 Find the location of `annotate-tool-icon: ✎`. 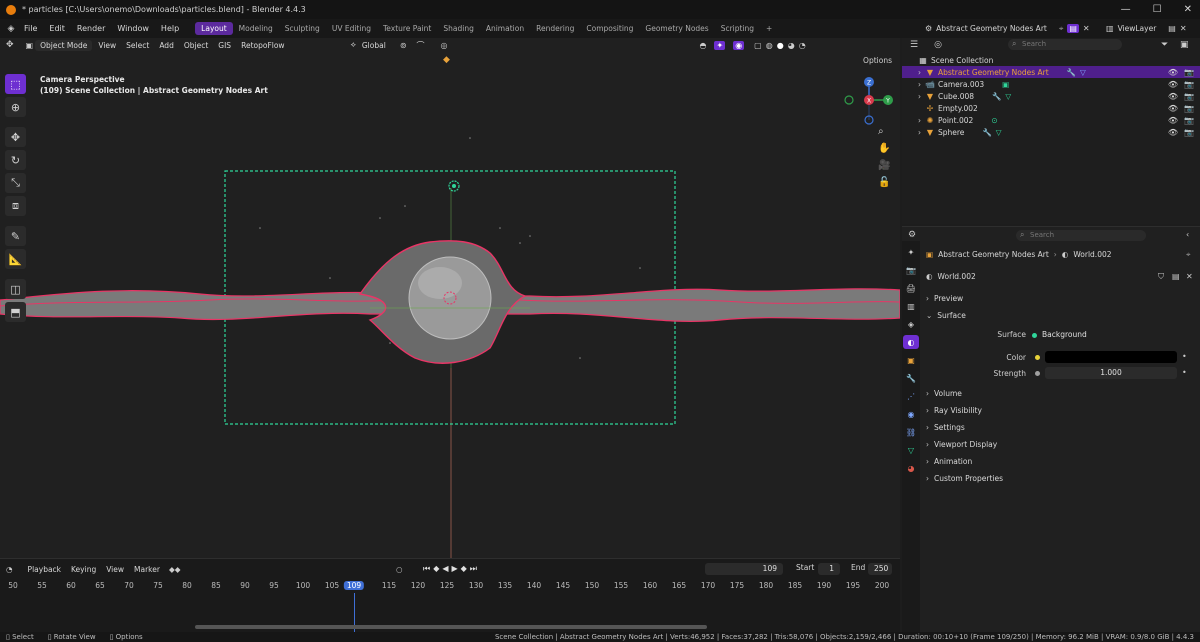

annotate-tool-icon: ✎ is located at coordinates (15, 236).